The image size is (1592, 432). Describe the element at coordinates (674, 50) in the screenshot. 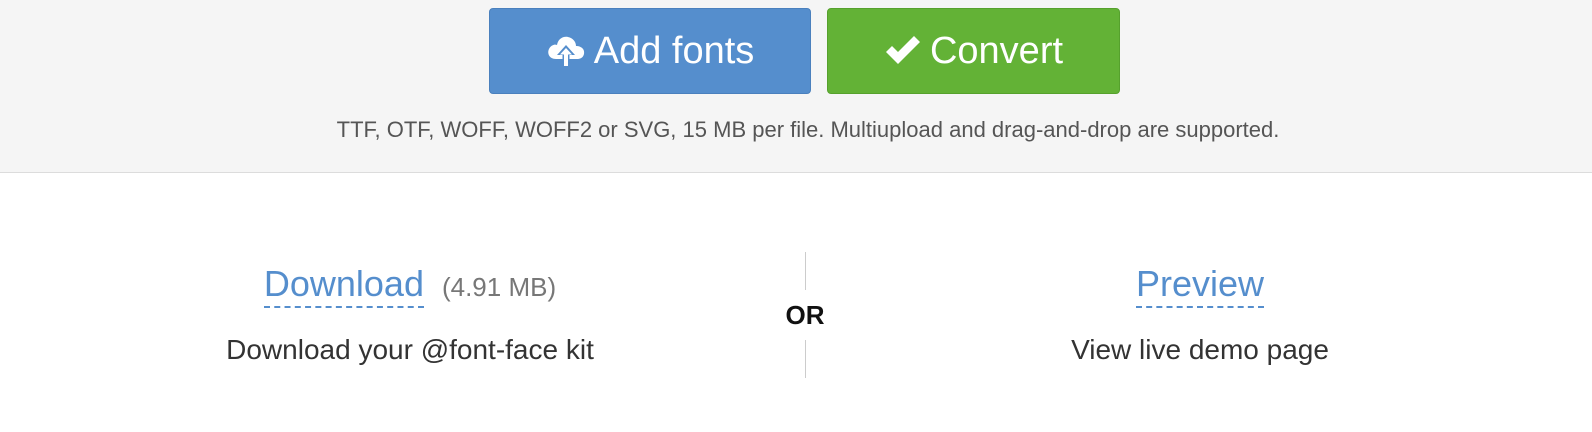

I see `add-fonts-label: Add fonts` at that location.